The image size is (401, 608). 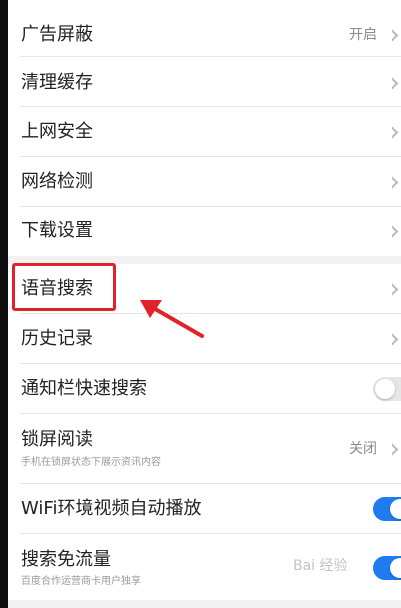 What do you see at coordinates (66, 559) in the screenshot?
I see `search-free-data-label: 搜索免流量` at bounding box center [66, 559].